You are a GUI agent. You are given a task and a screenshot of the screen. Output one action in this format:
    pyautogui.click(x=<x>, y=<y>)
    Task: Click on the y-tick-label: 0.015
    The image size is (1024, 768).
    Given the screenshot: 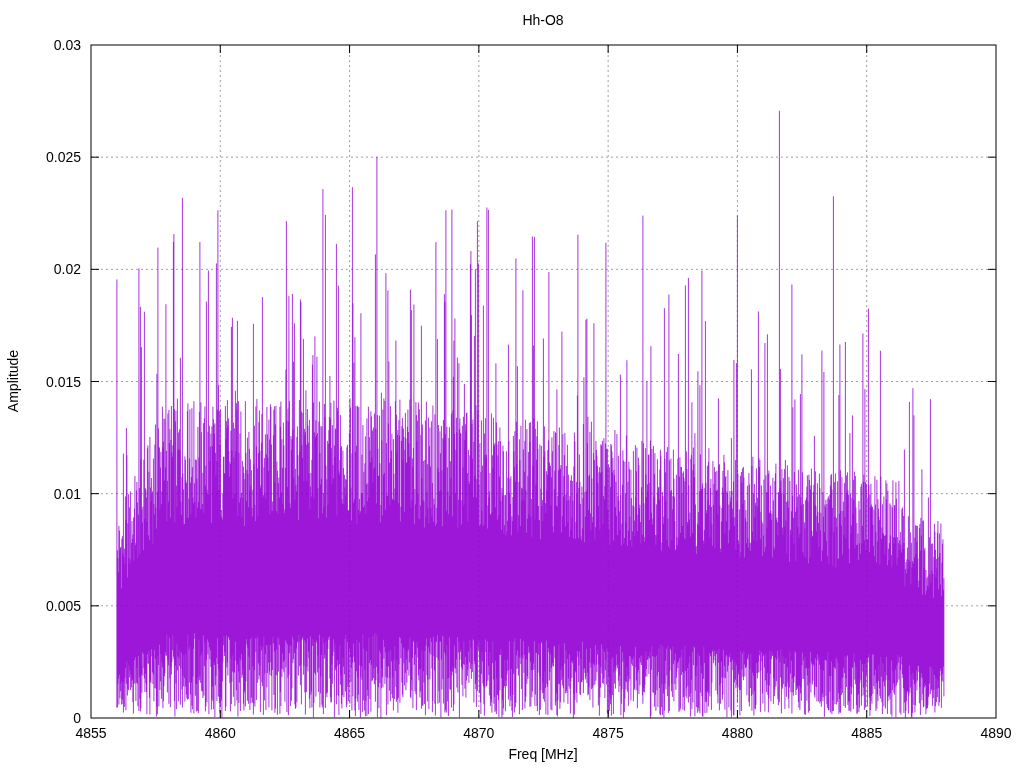 What is the action you would take?
    pyautogui.click(x=63, y=381)
    